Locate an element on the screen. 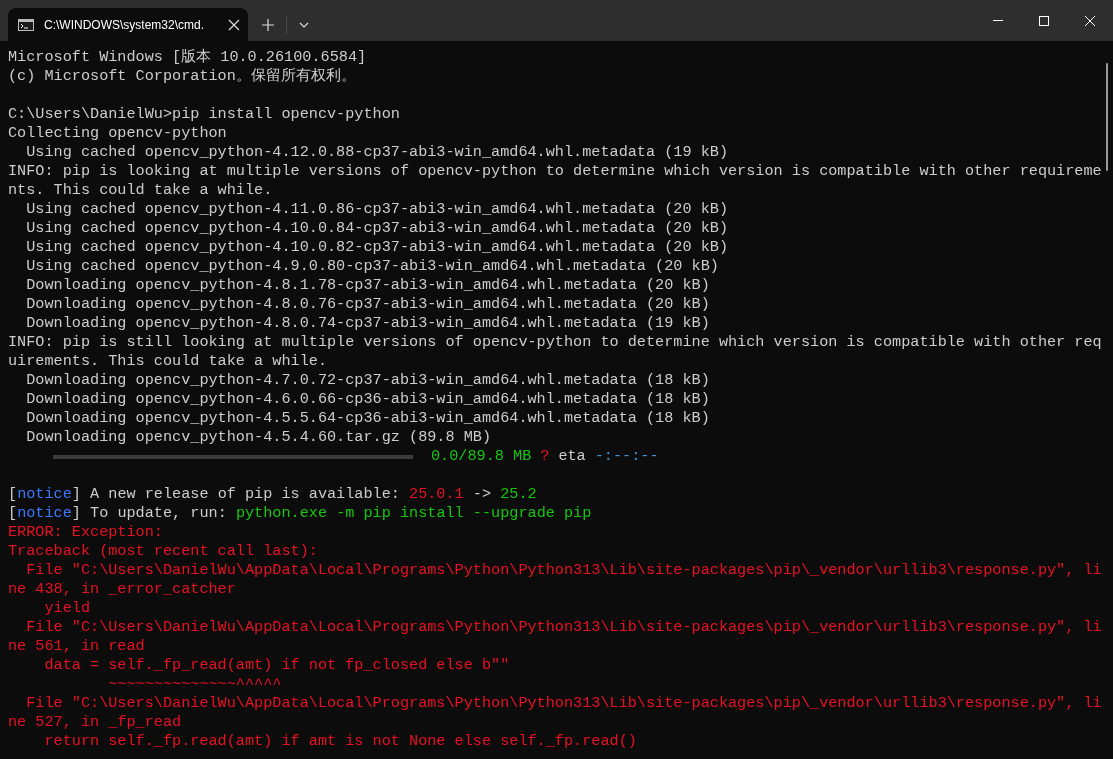  error-text: return self._fp.read(amt) if amt is not None else self._fp.read() is located at coordinates (340, 741).